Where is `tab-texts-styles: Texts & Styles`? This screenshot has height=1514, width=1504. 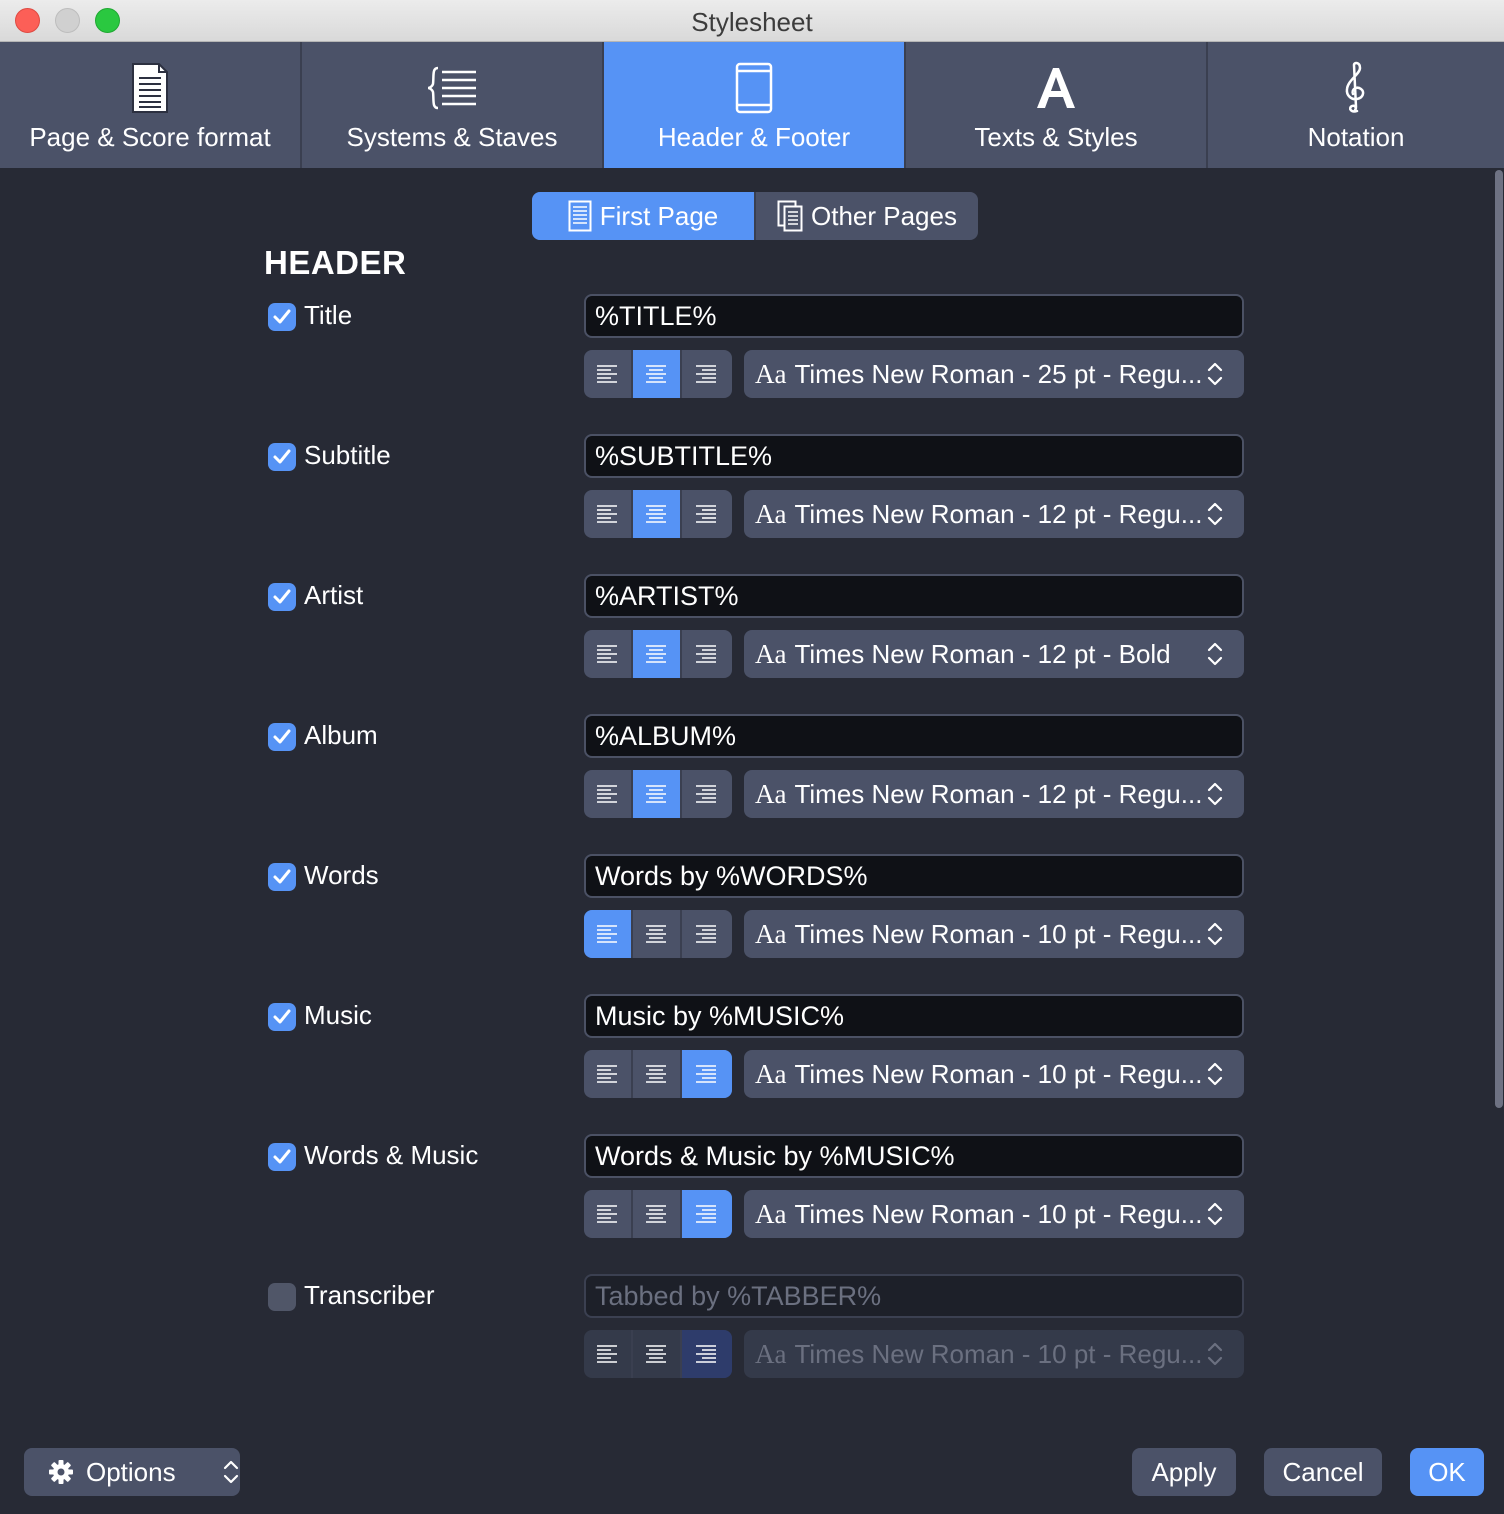
tab-texts-styles: Texts & Styles is located at coordinates (1057, 105).